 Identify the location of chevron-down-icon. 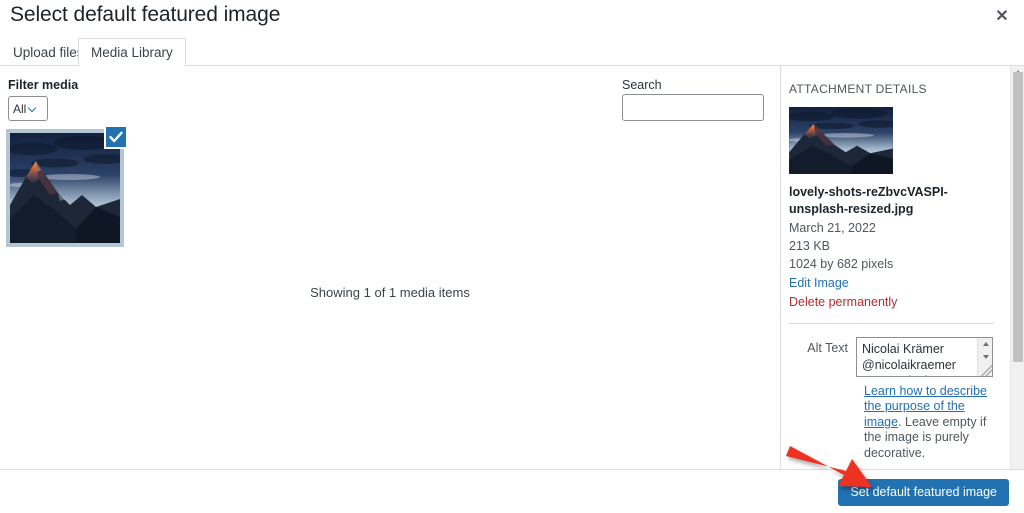
(33, 108).